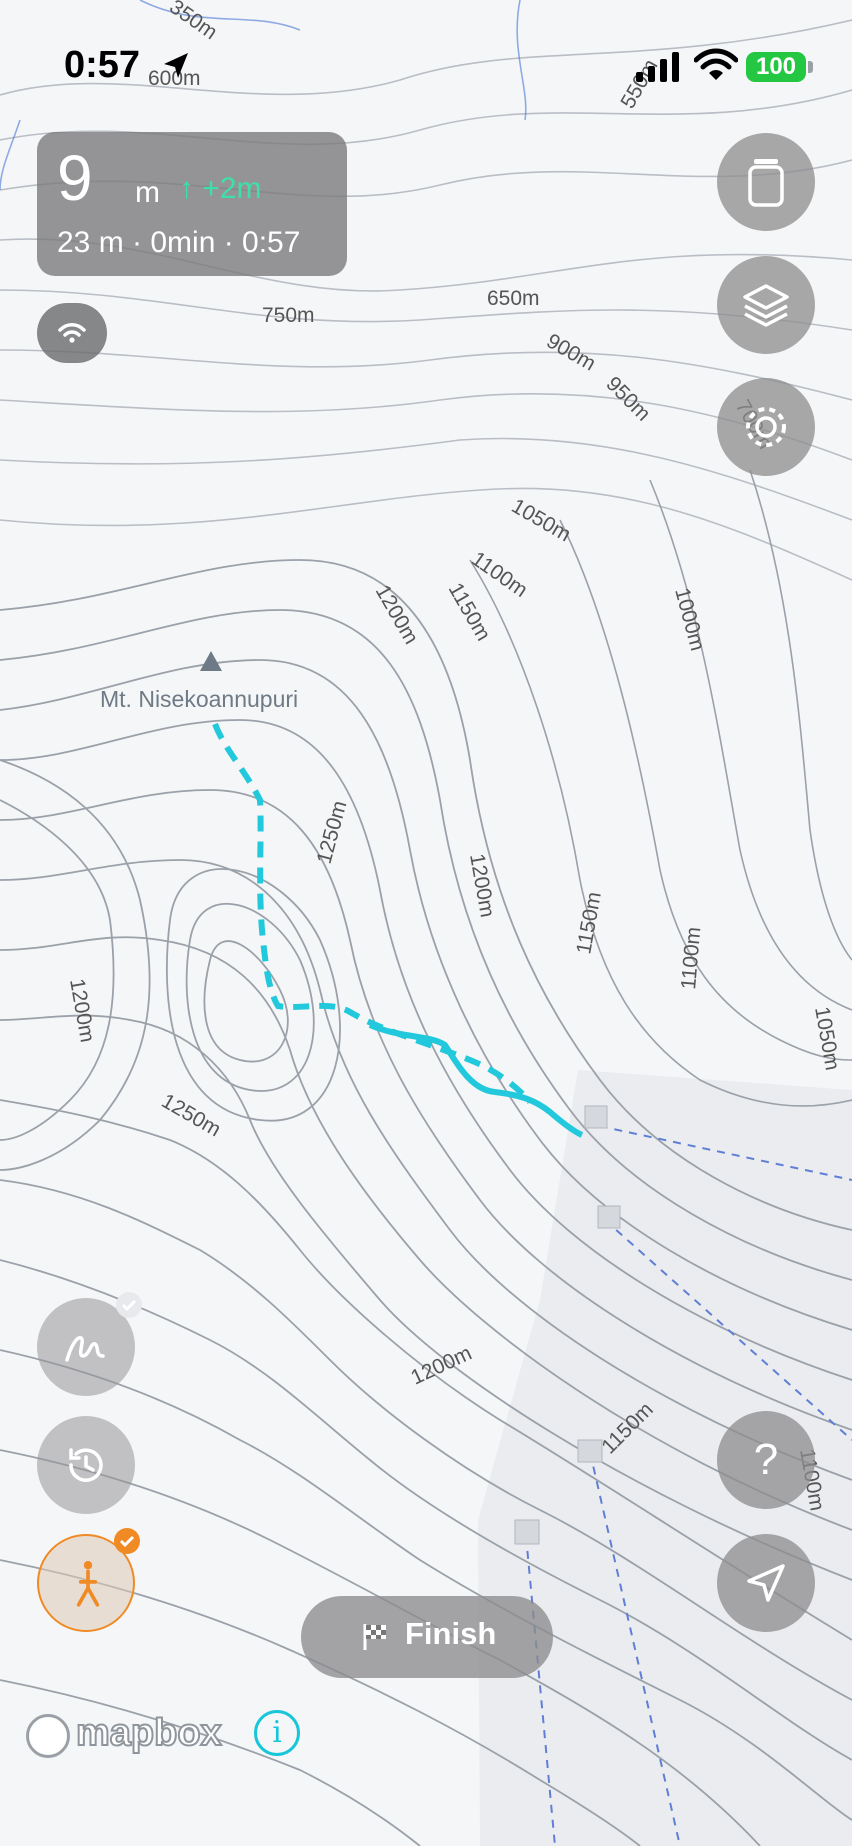 The height and width of the screenshot is (1846, 852). I want to click on navigate-icon, so click(766, 1583).